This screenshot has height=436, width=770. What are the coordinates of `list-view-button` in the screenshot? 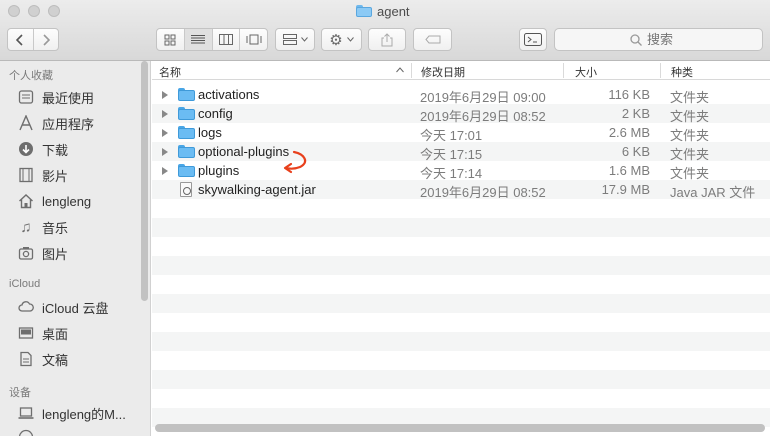 It's located at (197, 39).